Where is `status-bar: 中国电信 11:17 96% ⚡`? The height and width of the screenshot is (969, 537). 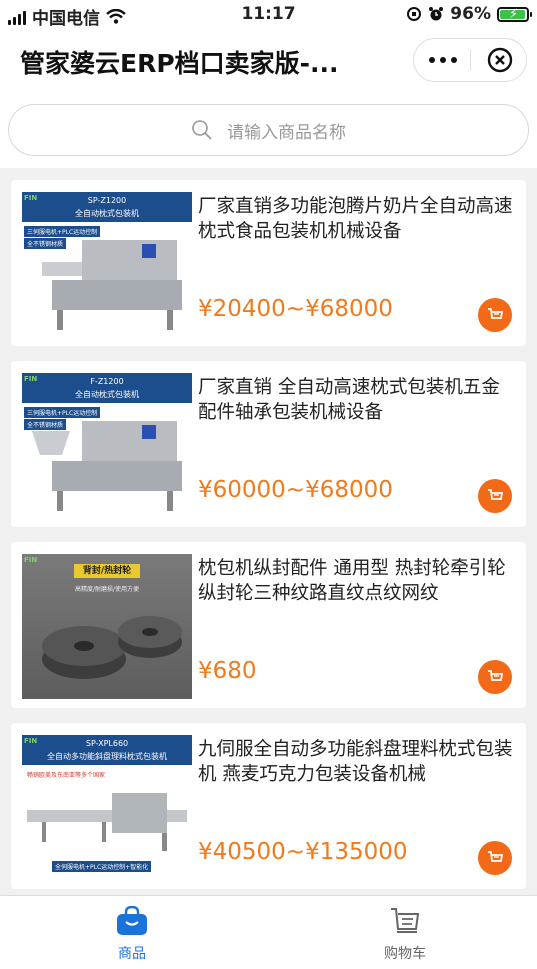
status-bar: 中国电信 11:17 96% ⚡ is located at coordinates (268, 15).